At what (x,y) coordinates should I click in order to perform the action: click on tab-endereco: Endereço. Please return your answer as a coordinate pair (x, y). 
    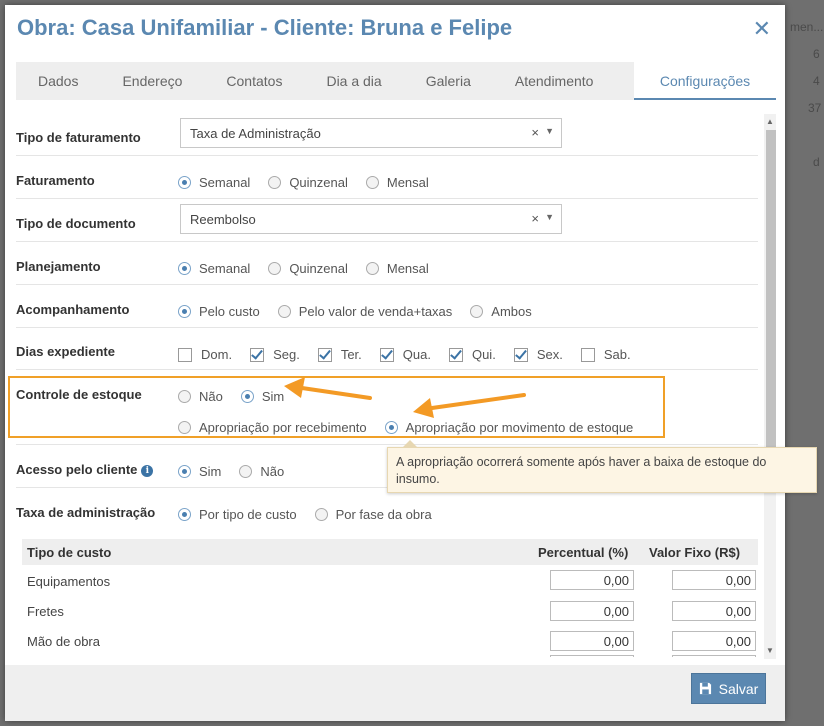
    Looking at the image, I should click on (152, 81).